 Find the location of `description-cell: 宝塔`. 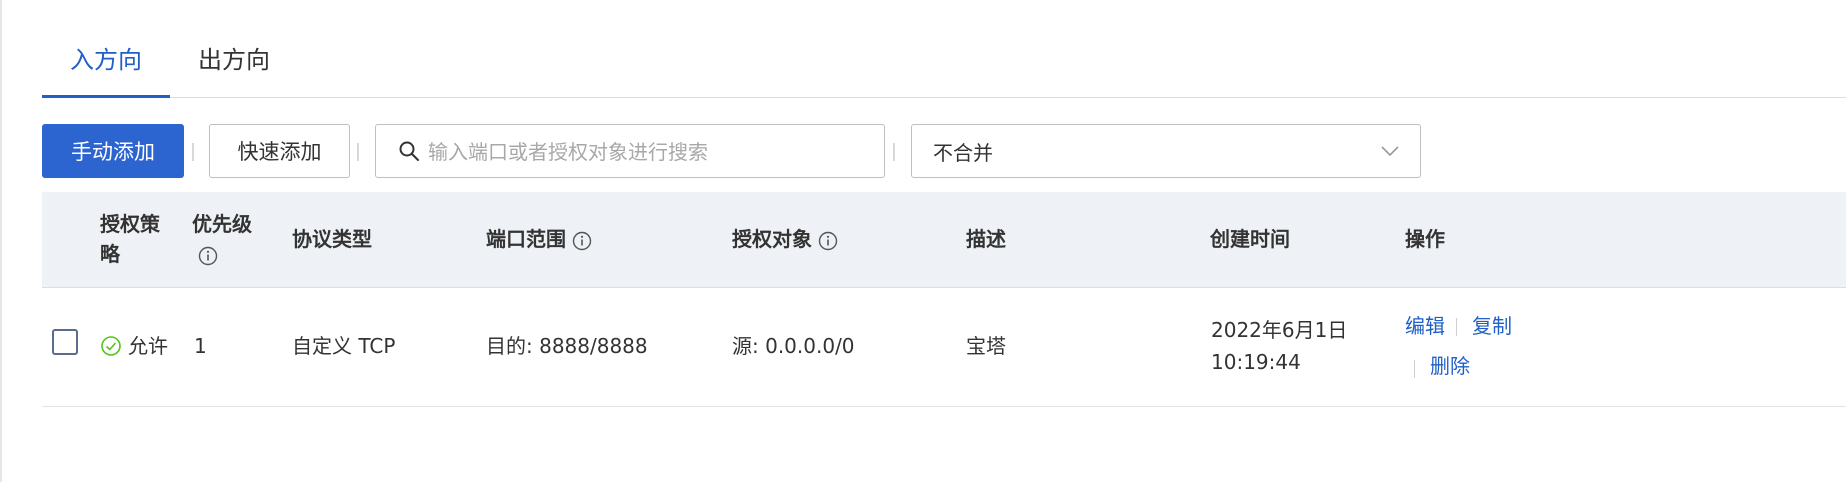

description-cell: 宝塔 is located at coordinates (986, 346).